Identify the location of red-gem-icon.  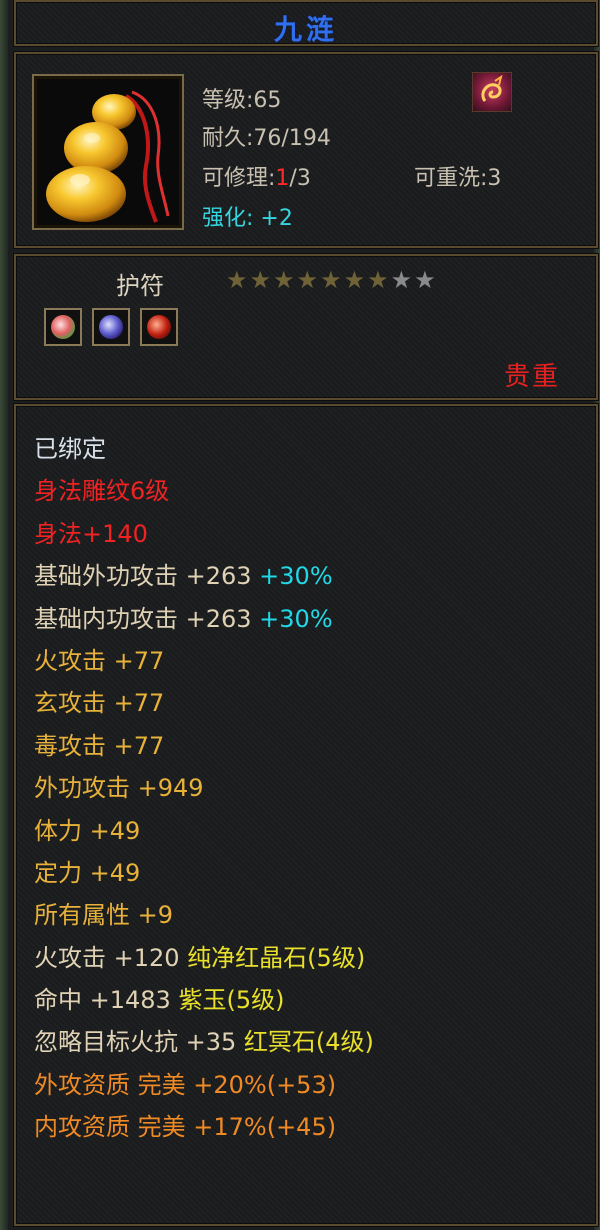
(159, 327).